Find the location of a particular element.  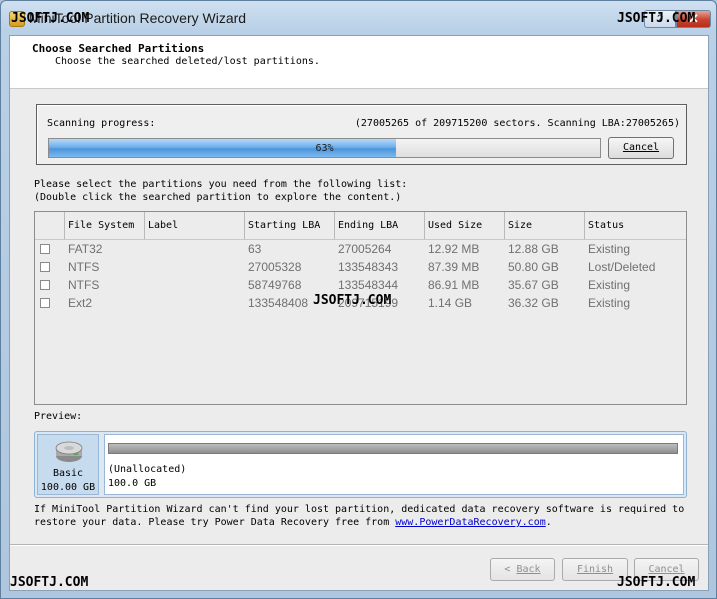

column-header-size: Size is located at coordinates (545, 225).